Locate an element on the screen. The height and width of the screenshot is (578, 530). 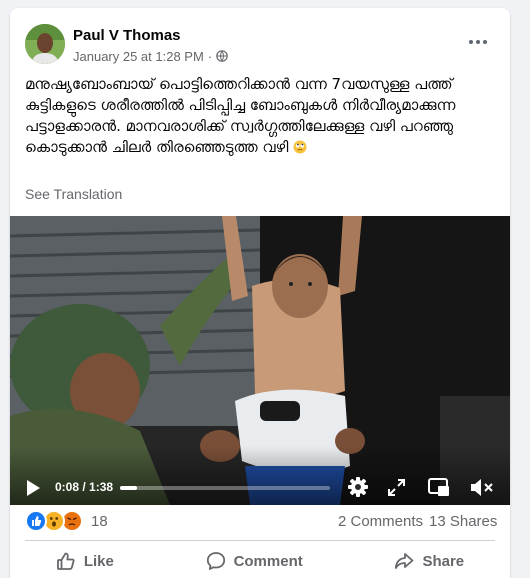
video-controls: 0:08 / 1:38 is located at coordinates (260, 487).